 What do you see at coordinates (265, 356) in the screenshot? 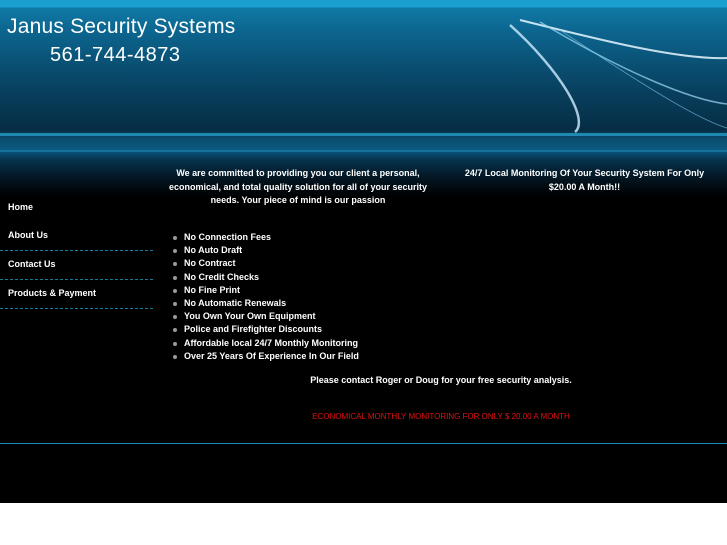
I see `feature-item: Over 25 Years Of Experience In Our Field` at bounding box center [265, 356].